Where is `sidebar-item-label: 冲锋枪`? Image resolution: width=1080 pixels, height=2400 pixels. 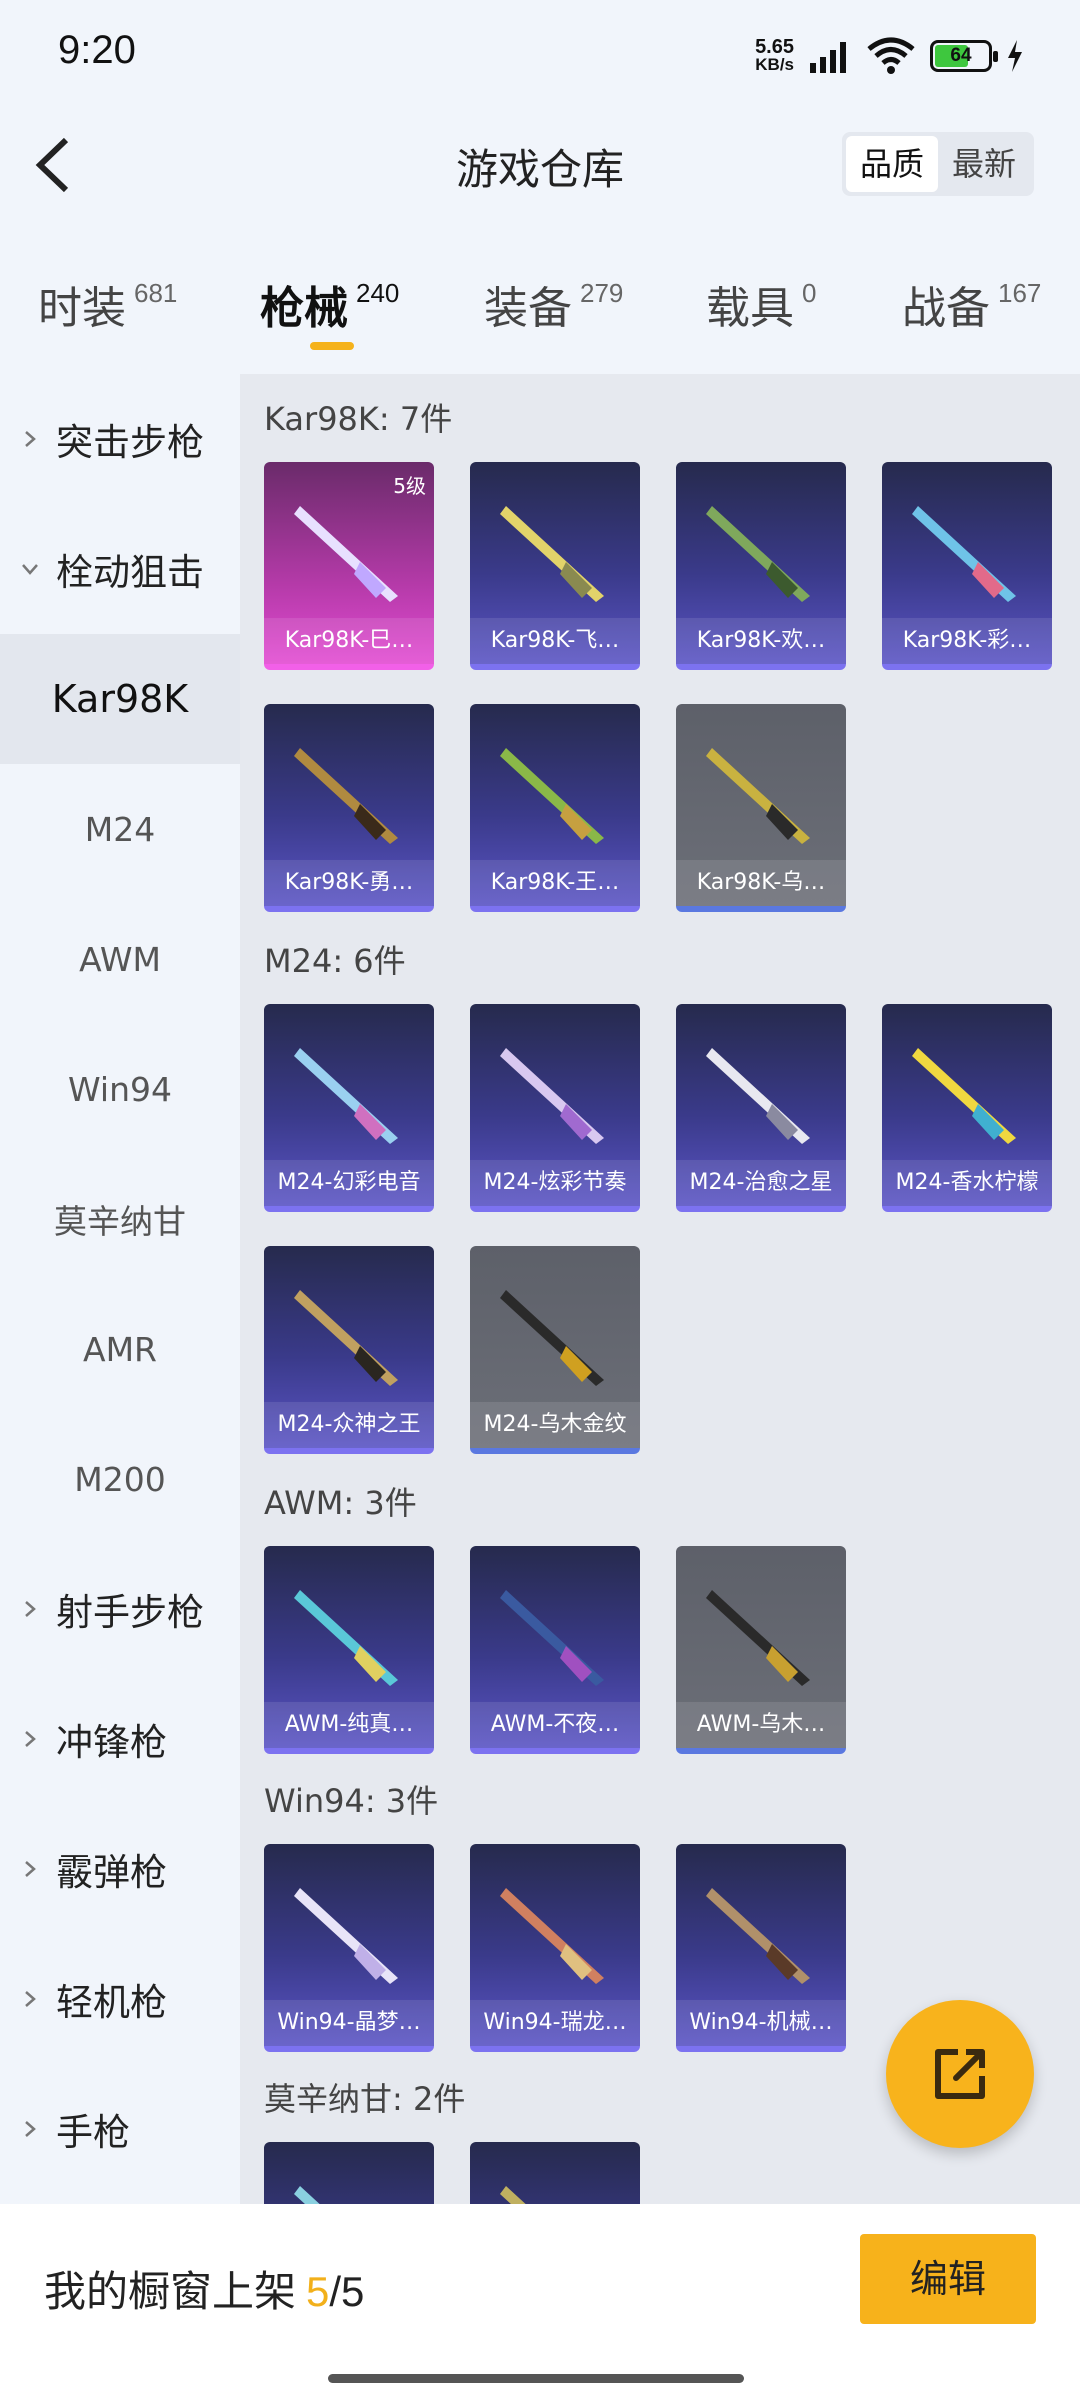 sidebar-item-label: 冲锋枪 is located at coordinates (111, 1742).